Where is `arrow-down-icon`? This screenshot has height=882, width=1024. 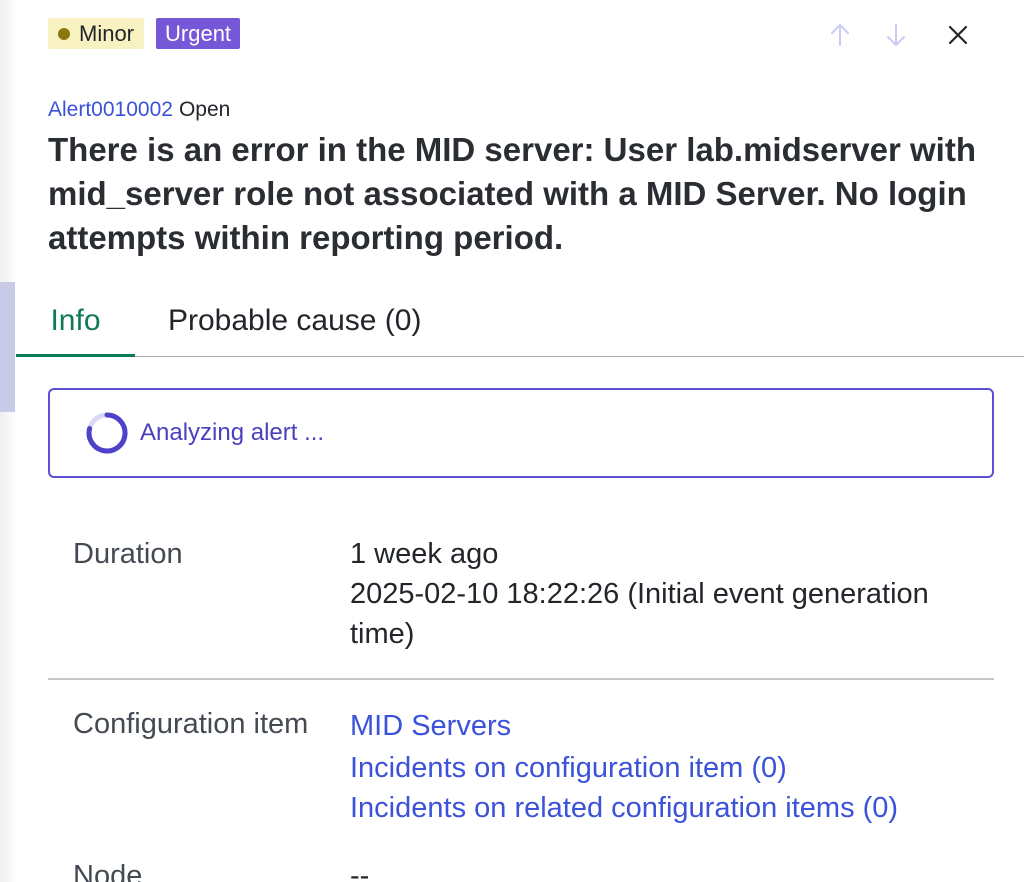 arrow-down-icon is located at coordinates (896, 35).